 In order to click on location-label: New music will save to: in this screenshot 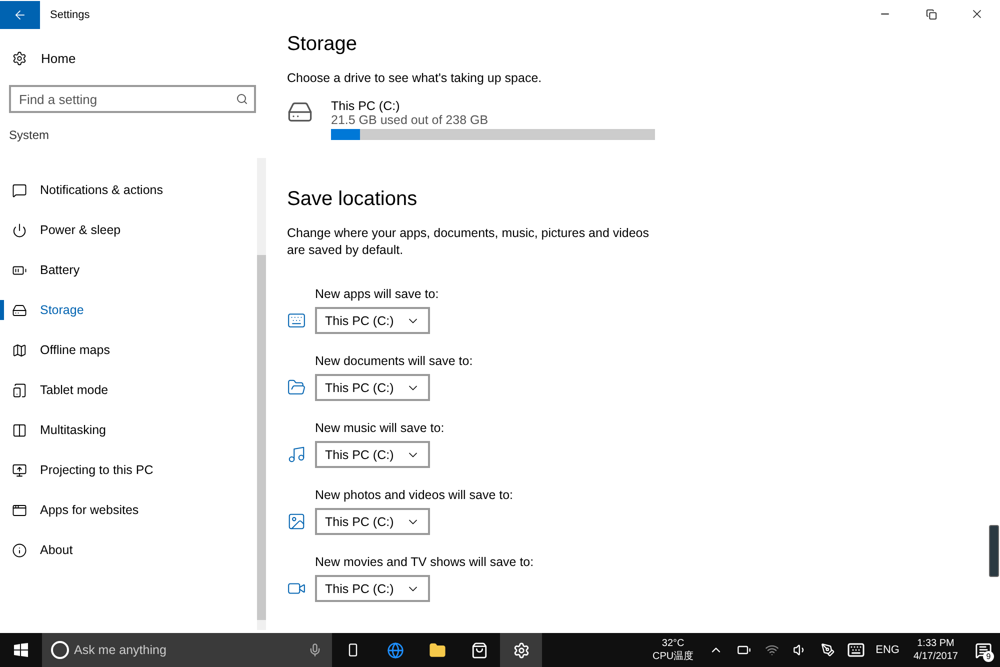, I will do `click(380, 428)`.